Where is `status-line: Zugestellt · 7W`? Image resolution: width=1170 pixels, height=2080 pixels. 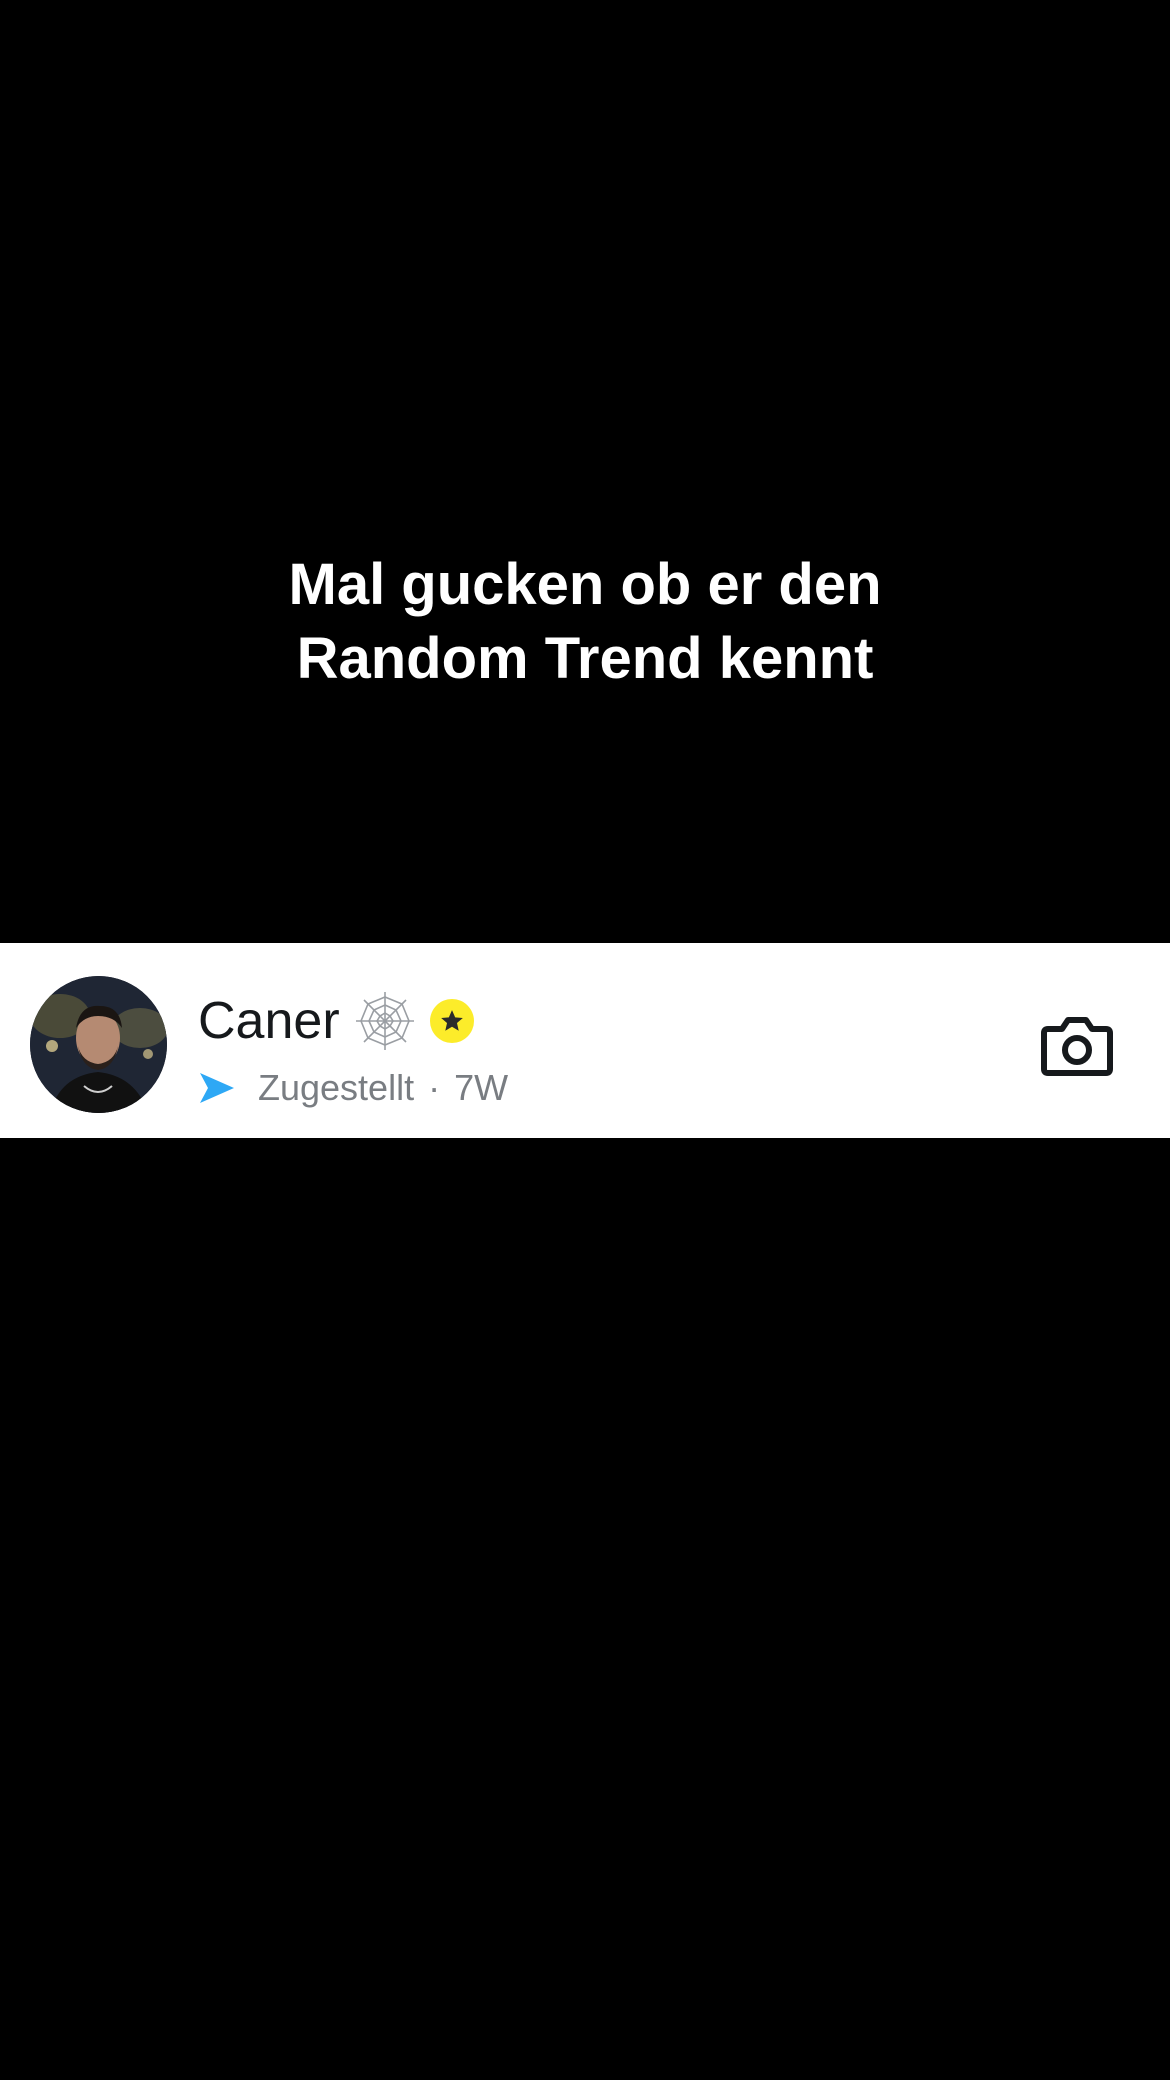 status-line: Zugestellt · 7W is located at coordinates (353, 1088).